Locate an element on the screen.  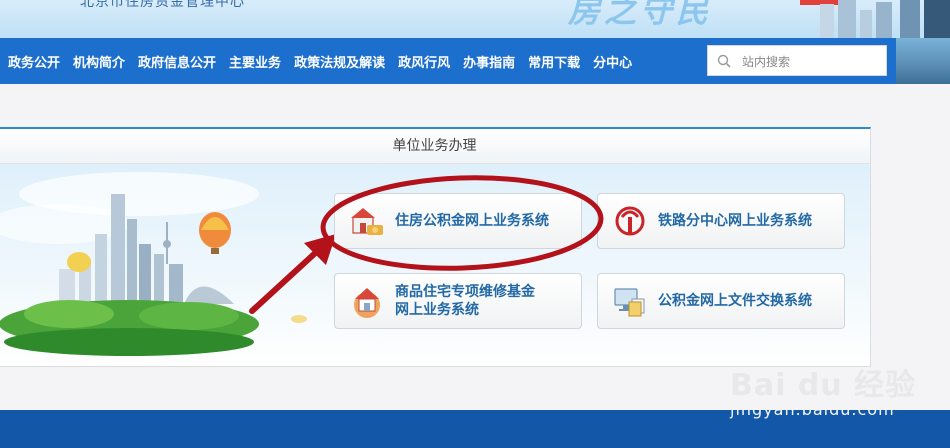
railway-branch-online-system-button: 铁路分中心网上业务系统 is located at coordinates (721, 221).